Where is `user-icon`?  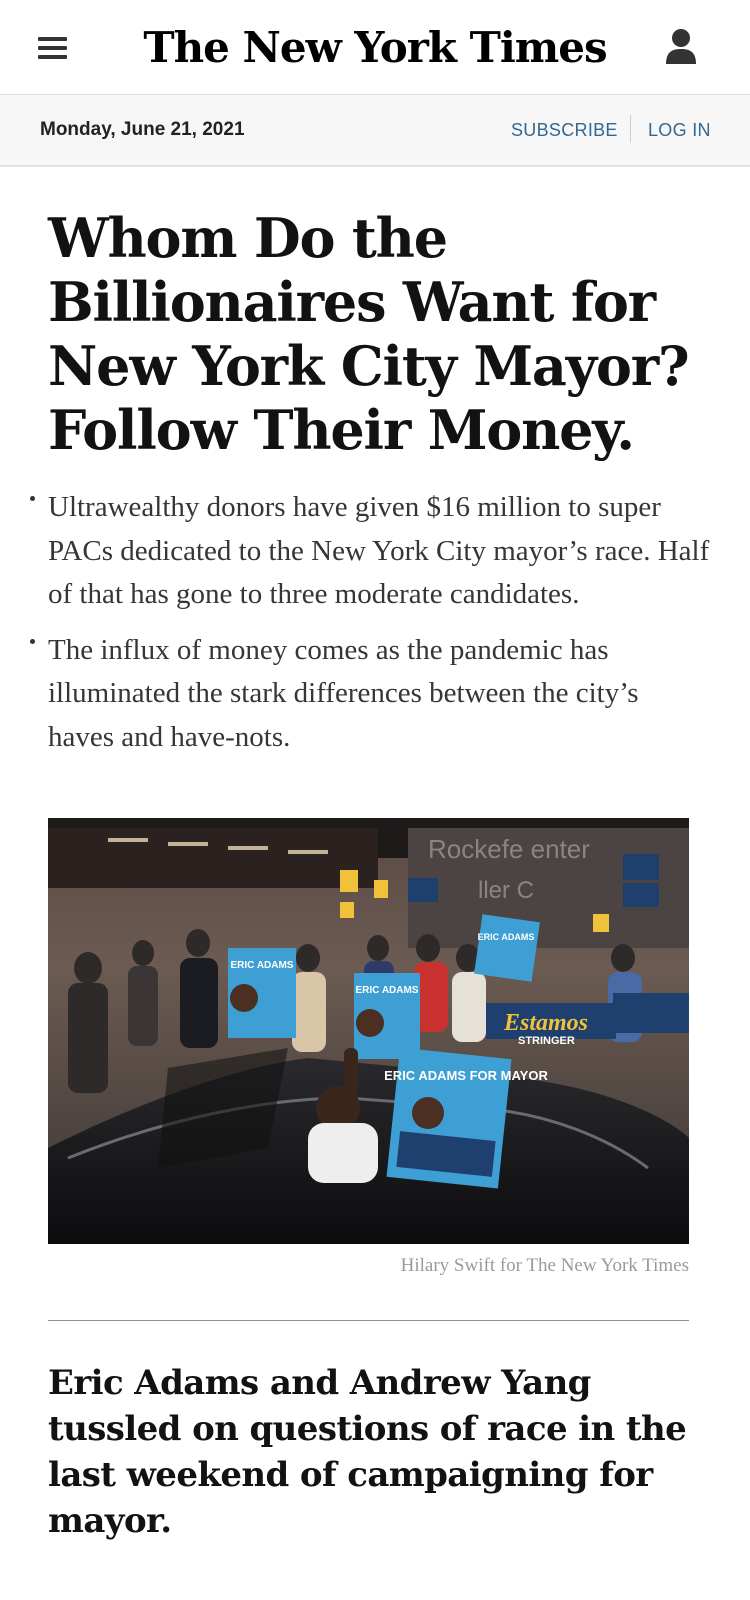
user-icon is located at coordinates (681, 47).